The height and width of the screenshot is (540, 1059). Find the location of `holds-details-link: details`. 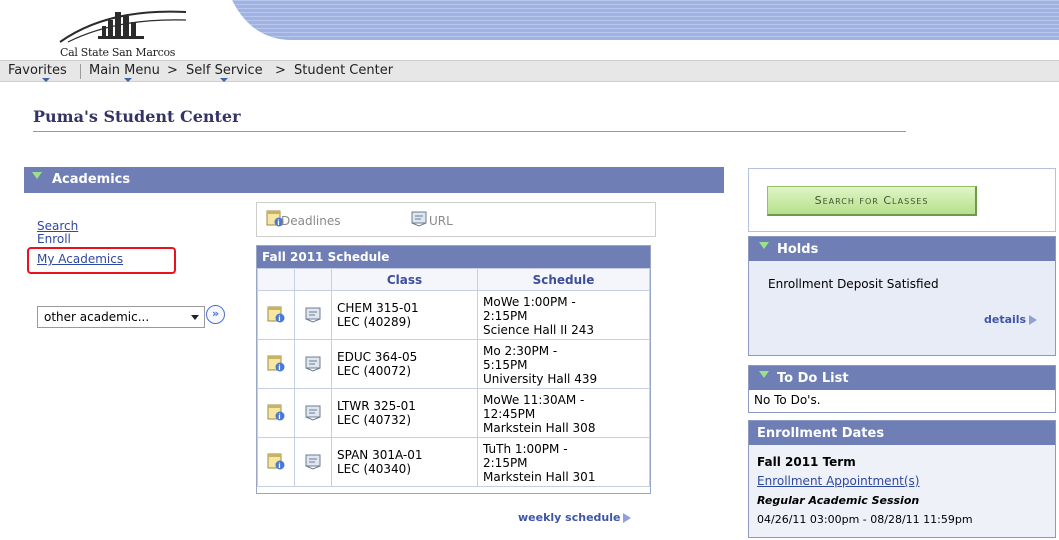

holds-details-link: details is located at coordinates (1011, 319).